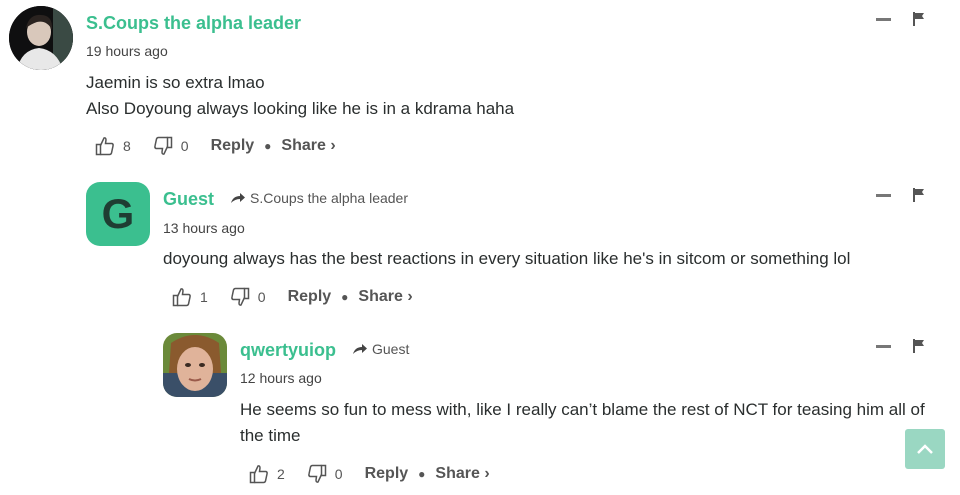  I want to click on comment-actions: 8 0 Reply ● Share ›, so click(215, 146).